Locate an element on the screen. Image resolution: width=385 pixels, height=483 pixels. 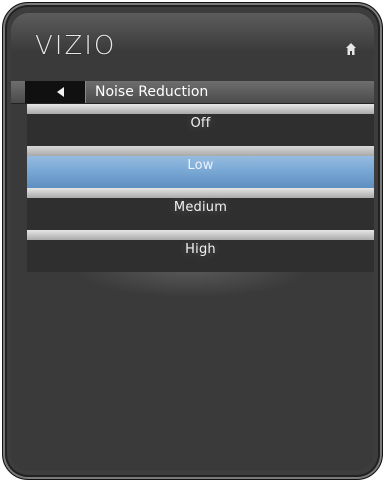
option-high: High is located at coordinates (200, 251).